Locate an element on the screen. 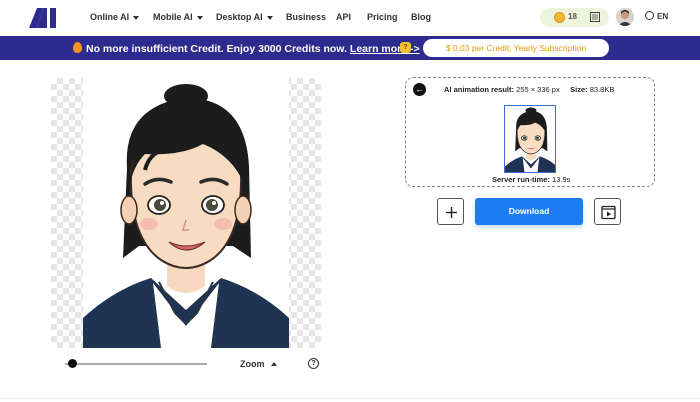 The height and width of the screenshot is (402, 700). nav-business: Business is located at coordinates (306, 17).